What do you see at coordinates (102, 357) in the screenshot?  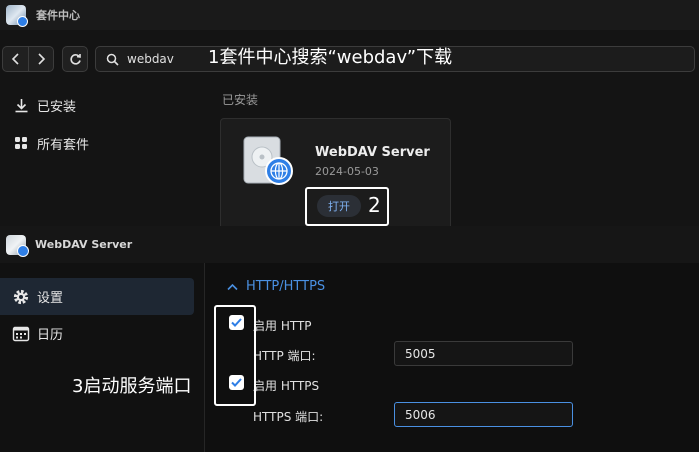 I see `webdav-sidebar: 设置 日历` at bounding box center [102, 357].